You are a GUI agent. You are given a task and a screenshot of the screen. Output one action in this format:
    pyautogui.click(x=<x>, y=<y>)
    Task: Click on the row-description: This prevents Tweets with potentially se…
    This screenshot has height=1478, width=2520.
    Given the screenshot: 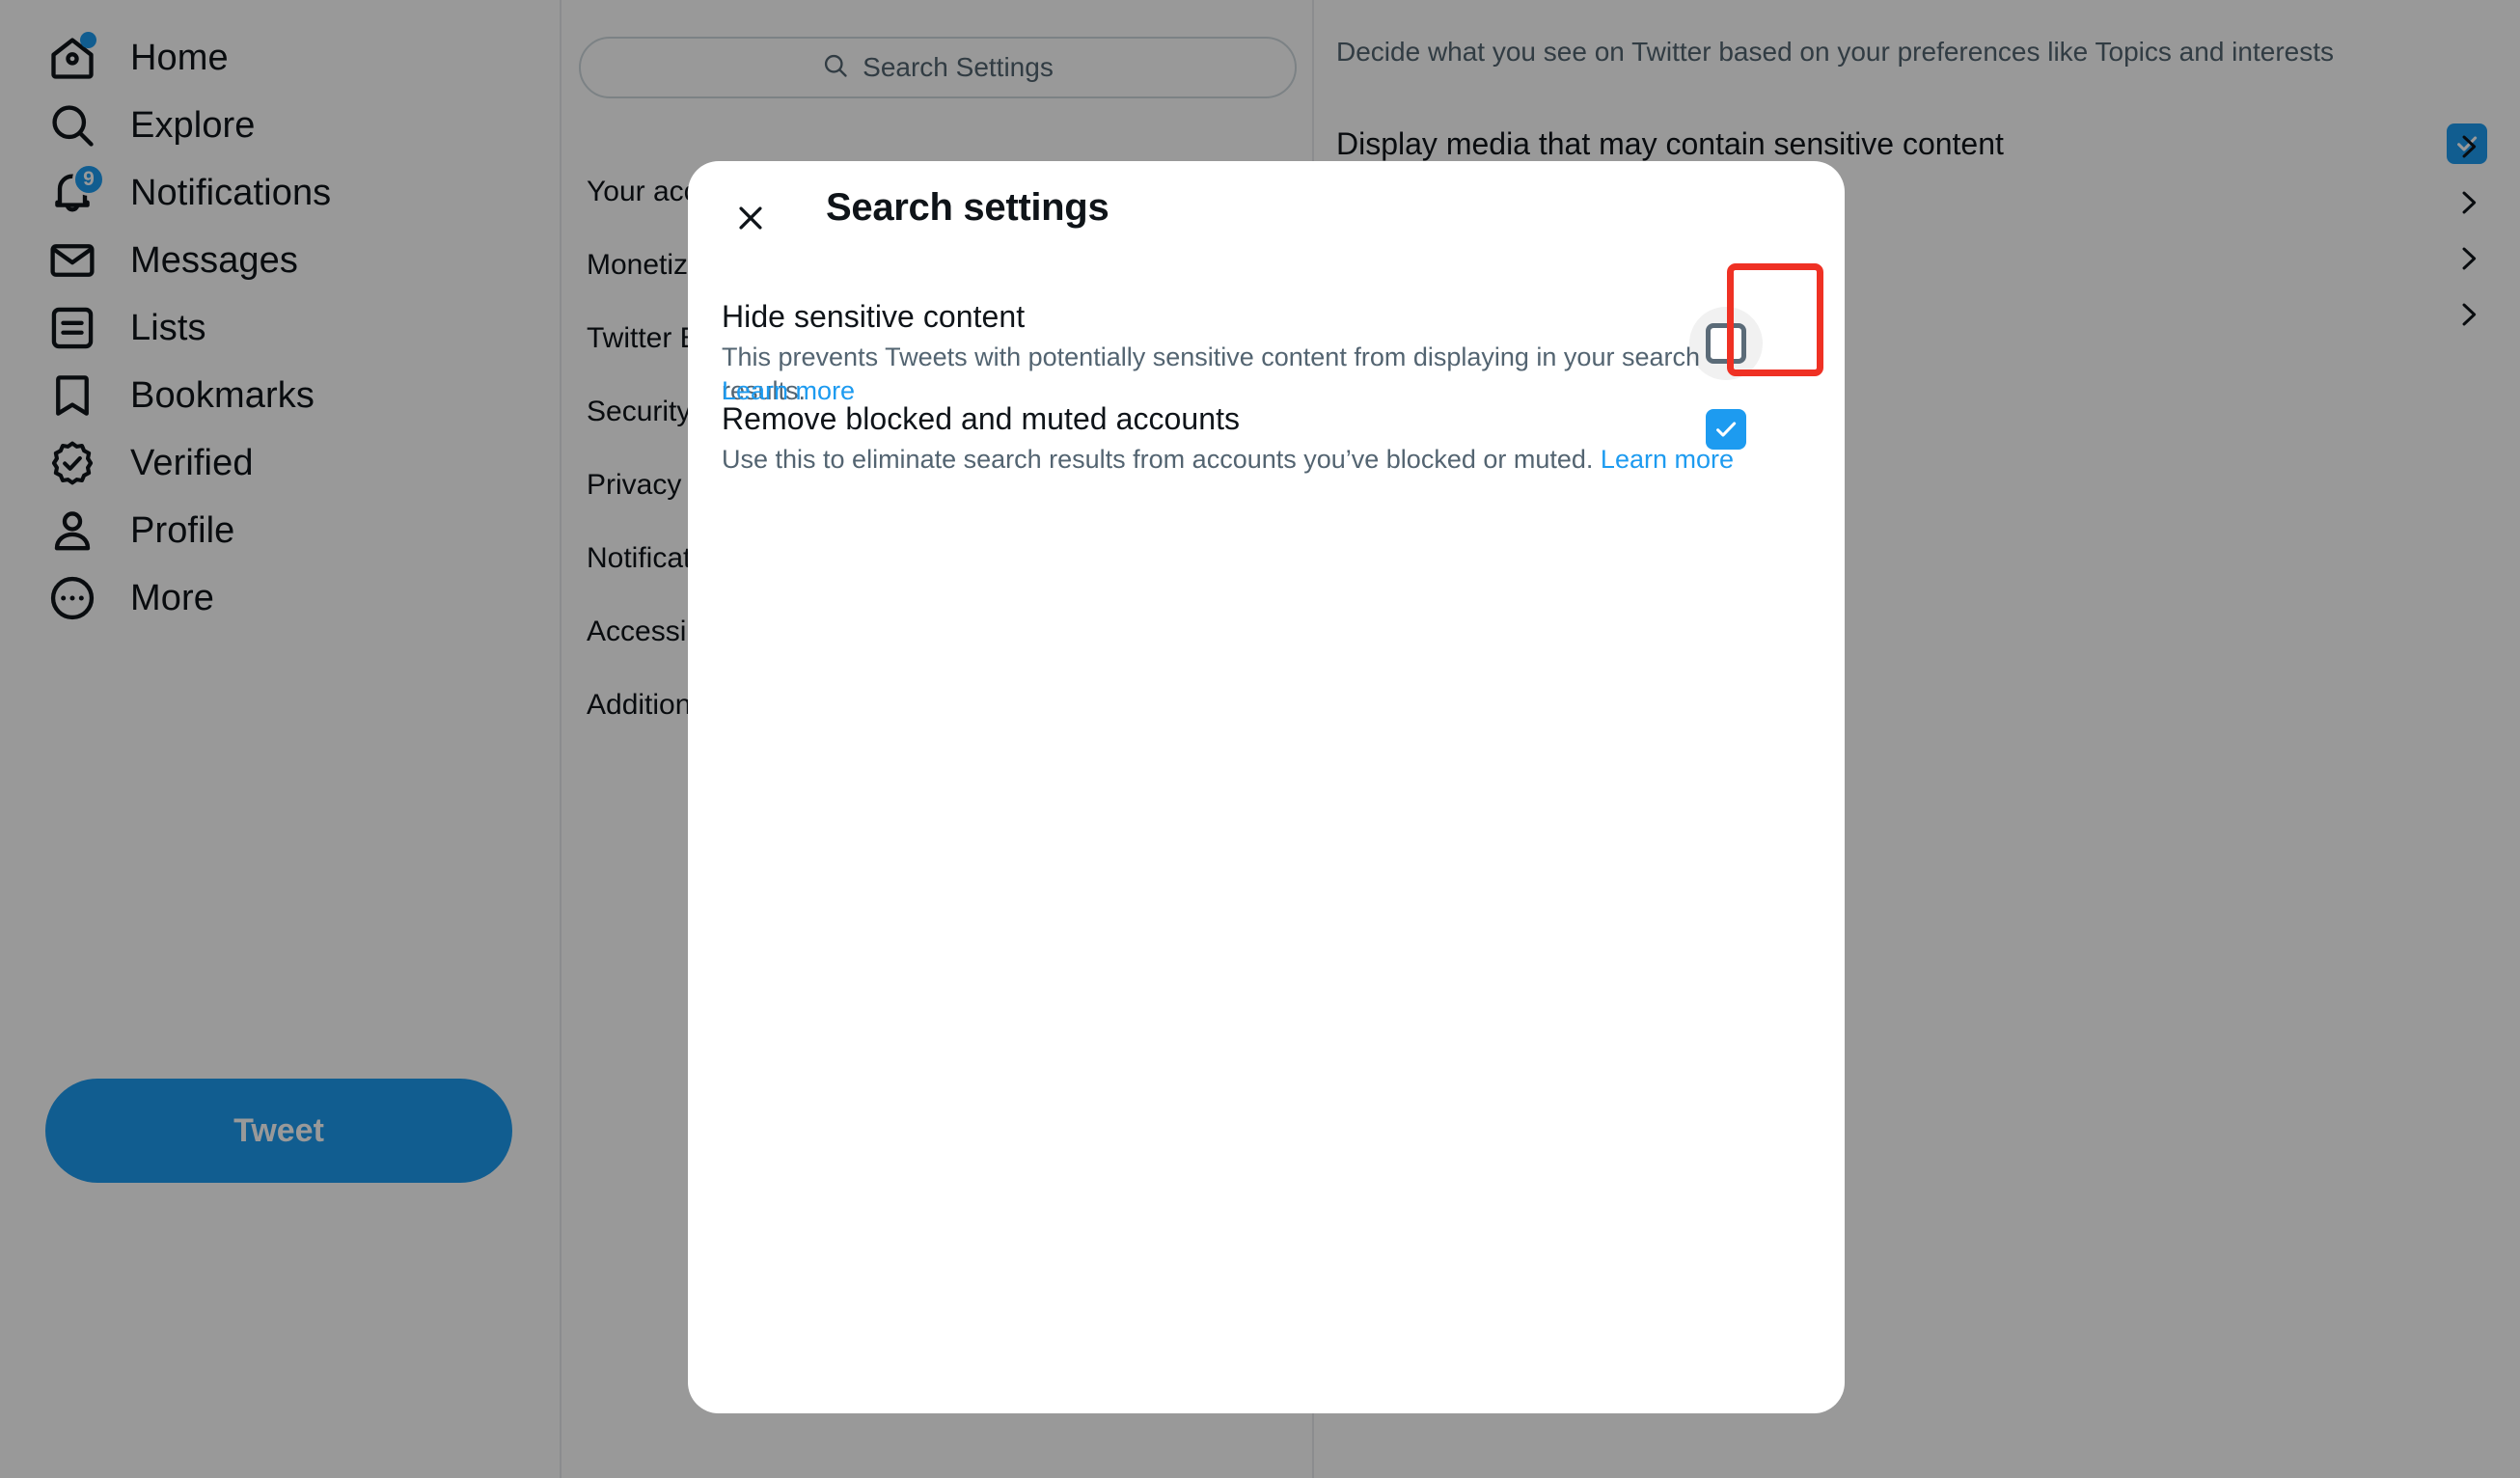 What is the action you would take?
    pyautogui.click(x=1211, y=373)
    